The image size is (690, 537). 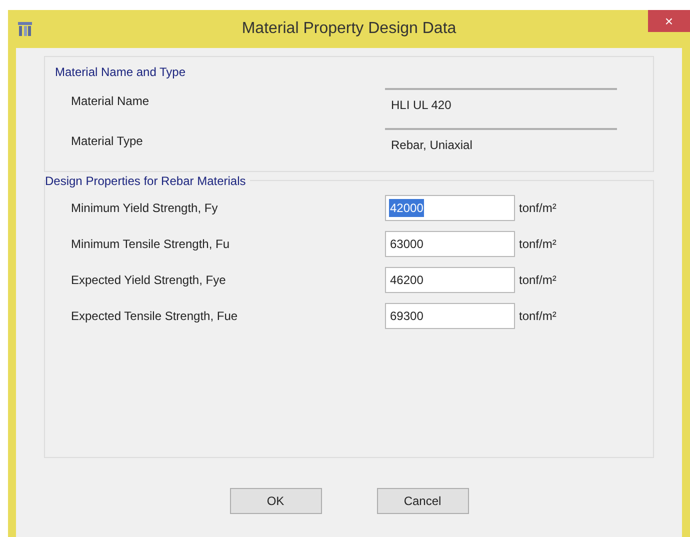 What do you see at coordinates (450, 208) in the screenshot?
I see `input-field: 42000` at bounding box center [450, 208].